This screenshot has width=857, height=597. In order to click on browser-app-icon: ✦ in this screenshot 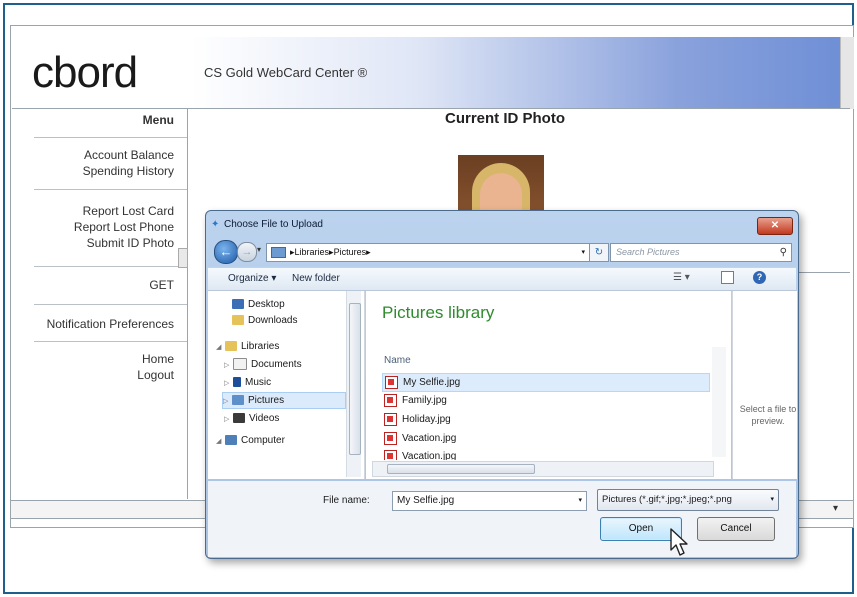, I will do `click(215, 224)`.